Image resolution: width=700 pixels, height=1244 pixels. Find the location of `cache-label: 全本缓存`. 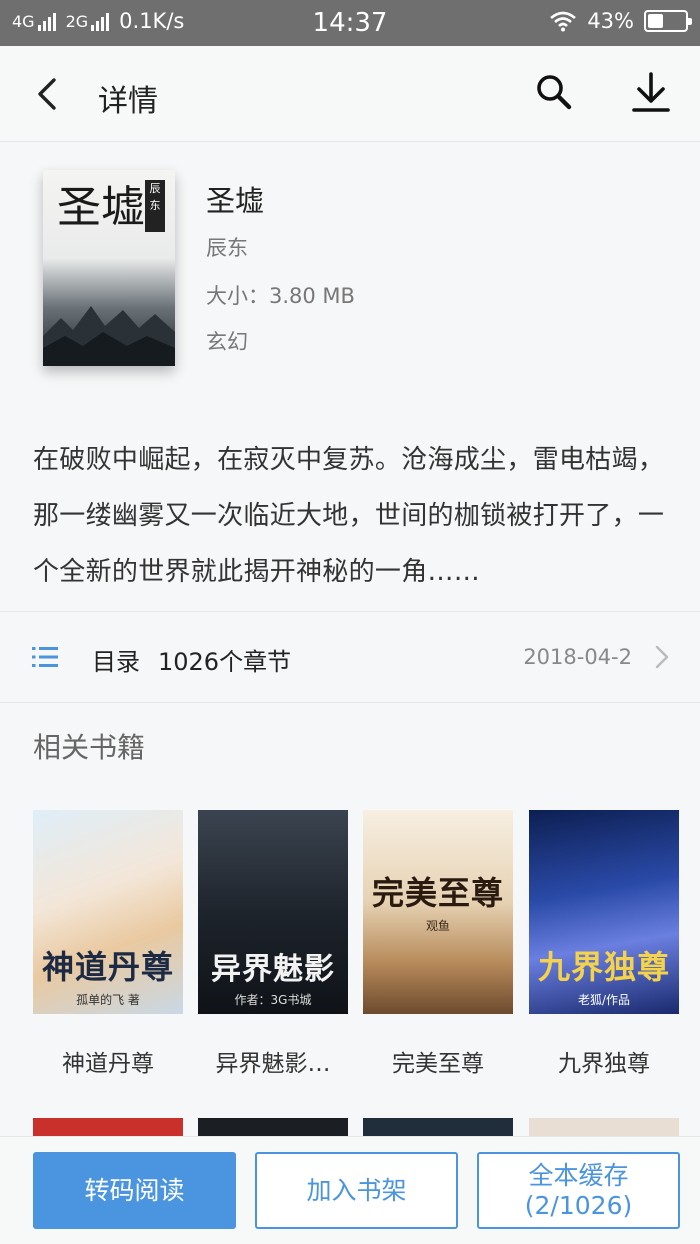

cache-label: 全本缓存 is located at coordinates (578, 1175).